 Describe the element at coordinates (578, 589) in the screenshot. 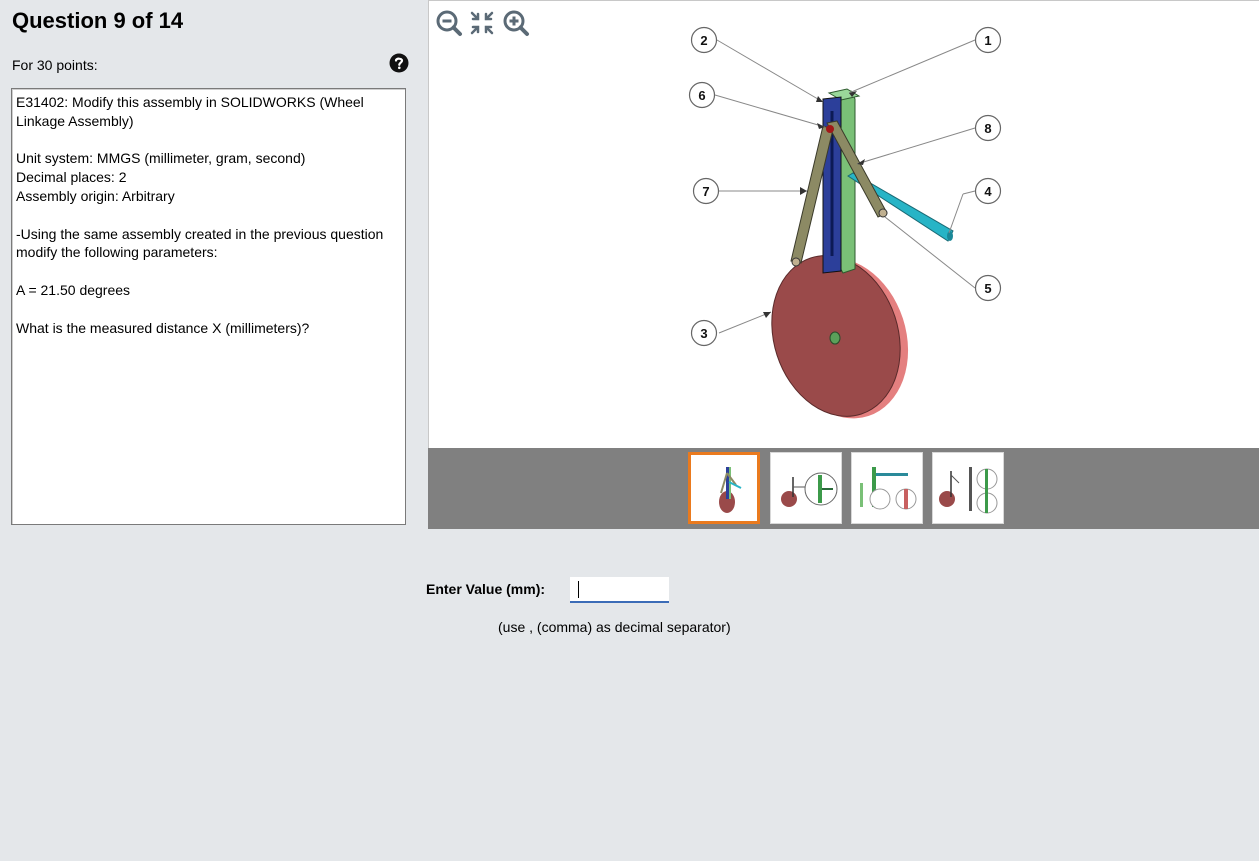

I see `text-caret` at that location.